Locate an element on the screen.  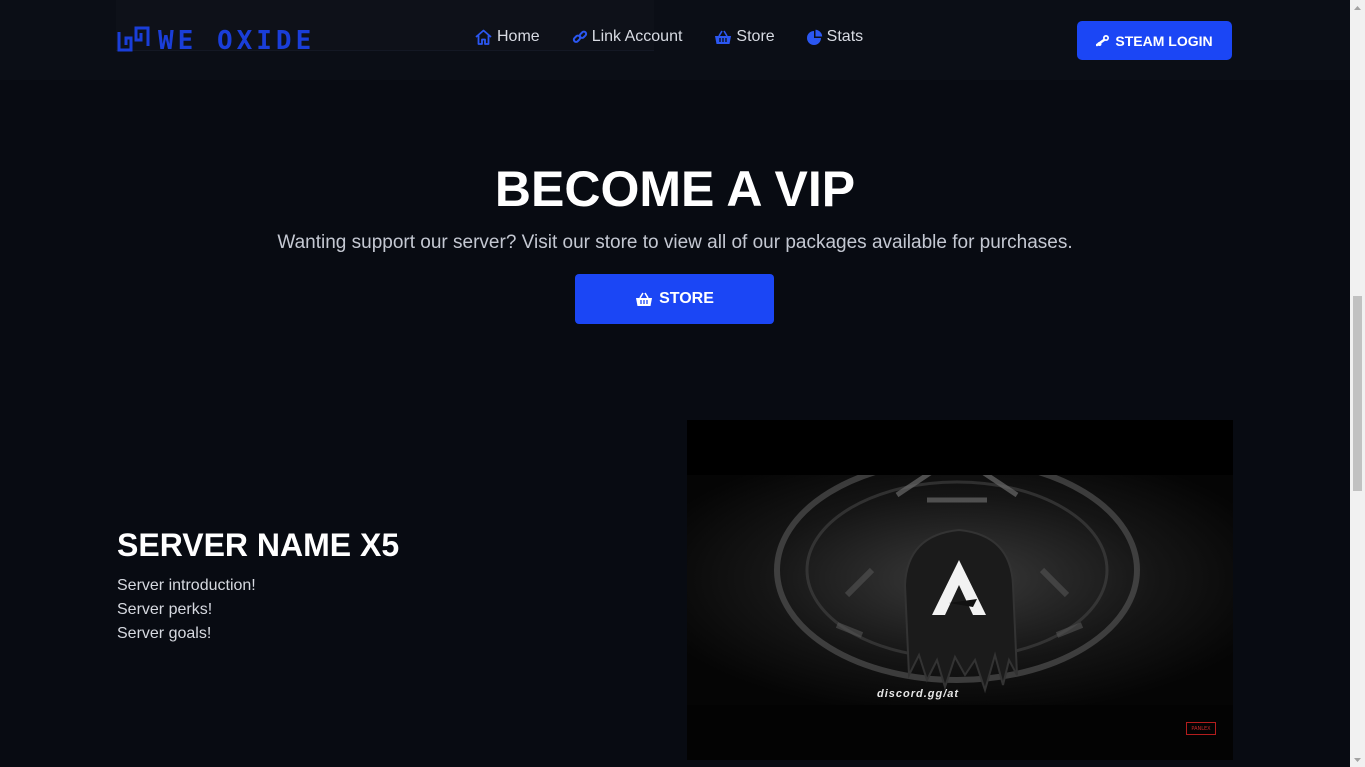
store-button: STORE is located at coordinates (674, 299).